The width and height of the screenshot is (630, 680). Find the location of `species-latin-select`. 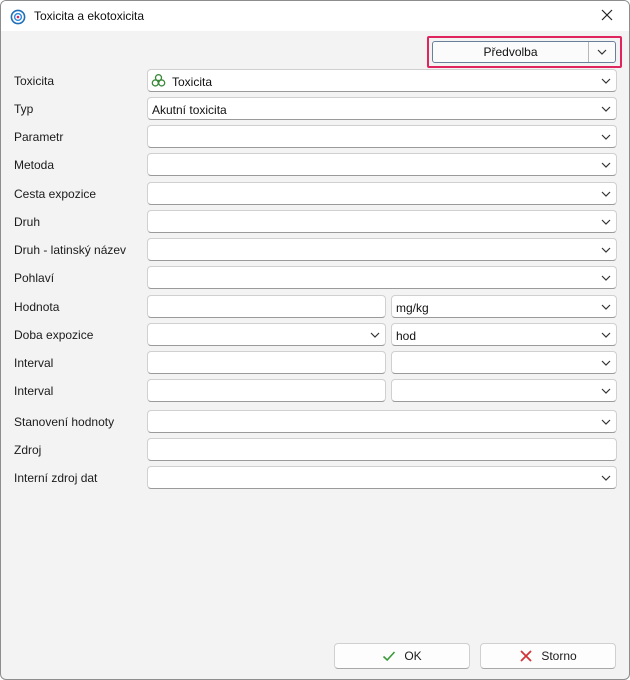

species-latin-select is located at coordinates (382, 249).